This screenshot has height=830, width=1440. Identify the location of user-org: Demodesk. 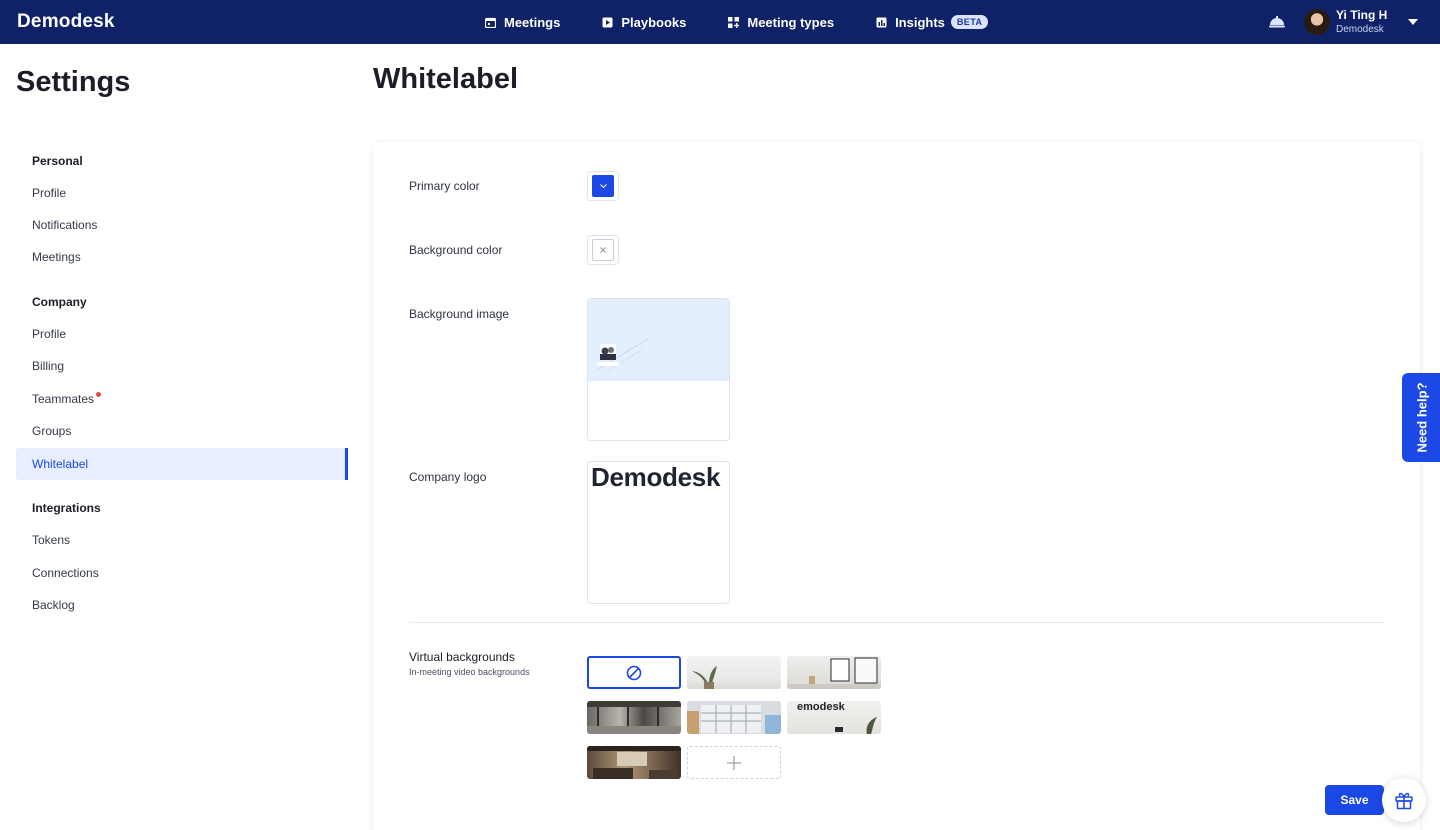
(1360, 29).